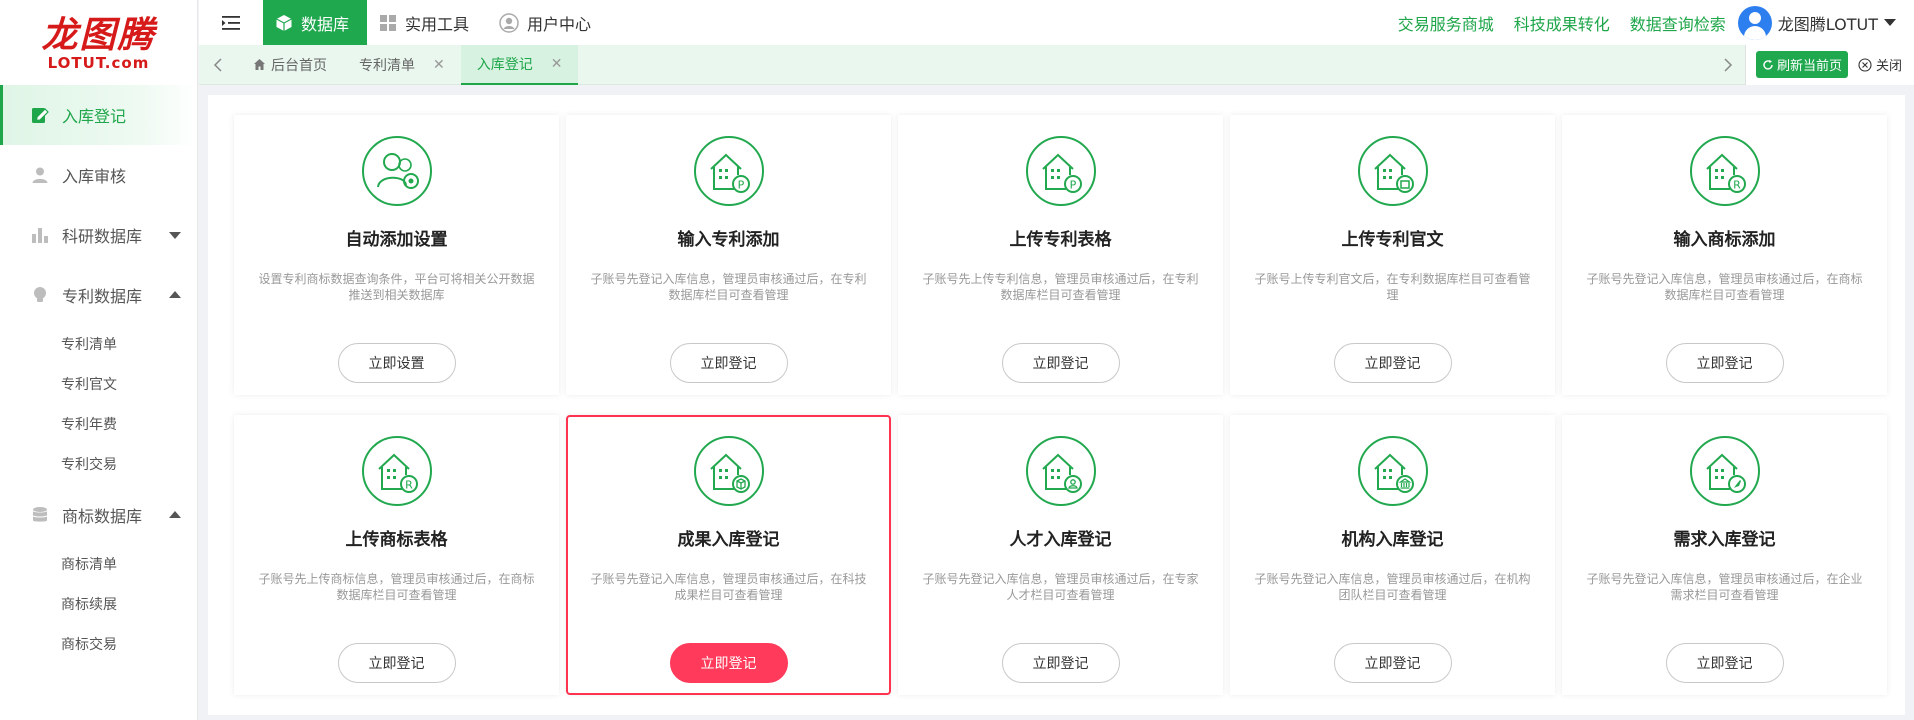 Image resolution: width=1914 pixels, height=720 pixels. Describe the element at coordinates (1724, 540) in the screenshot. I see `card-title: 需求入库登记` at that location.